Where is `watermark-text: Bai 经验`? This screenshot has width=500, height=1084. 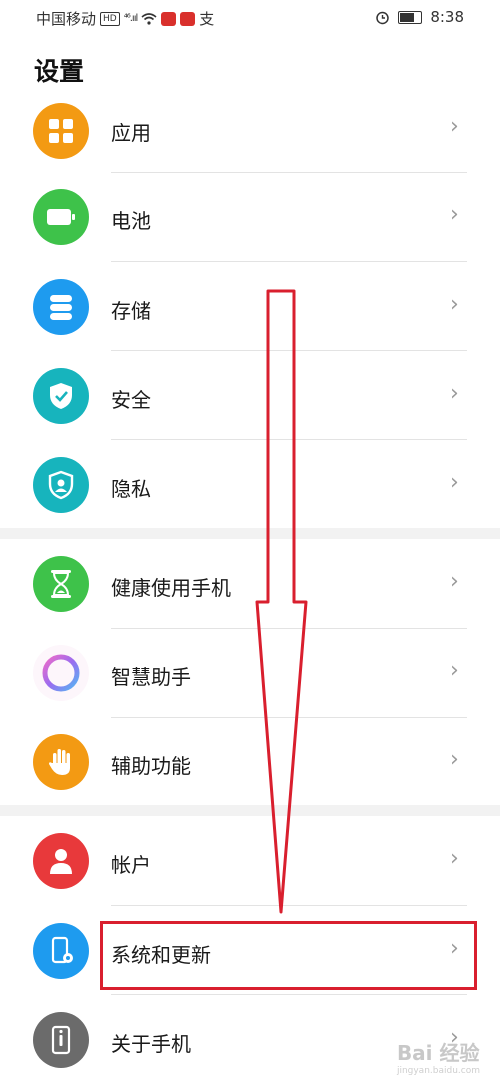
watermark-text: Bai 经验 is located at coordinates (438, 1053).